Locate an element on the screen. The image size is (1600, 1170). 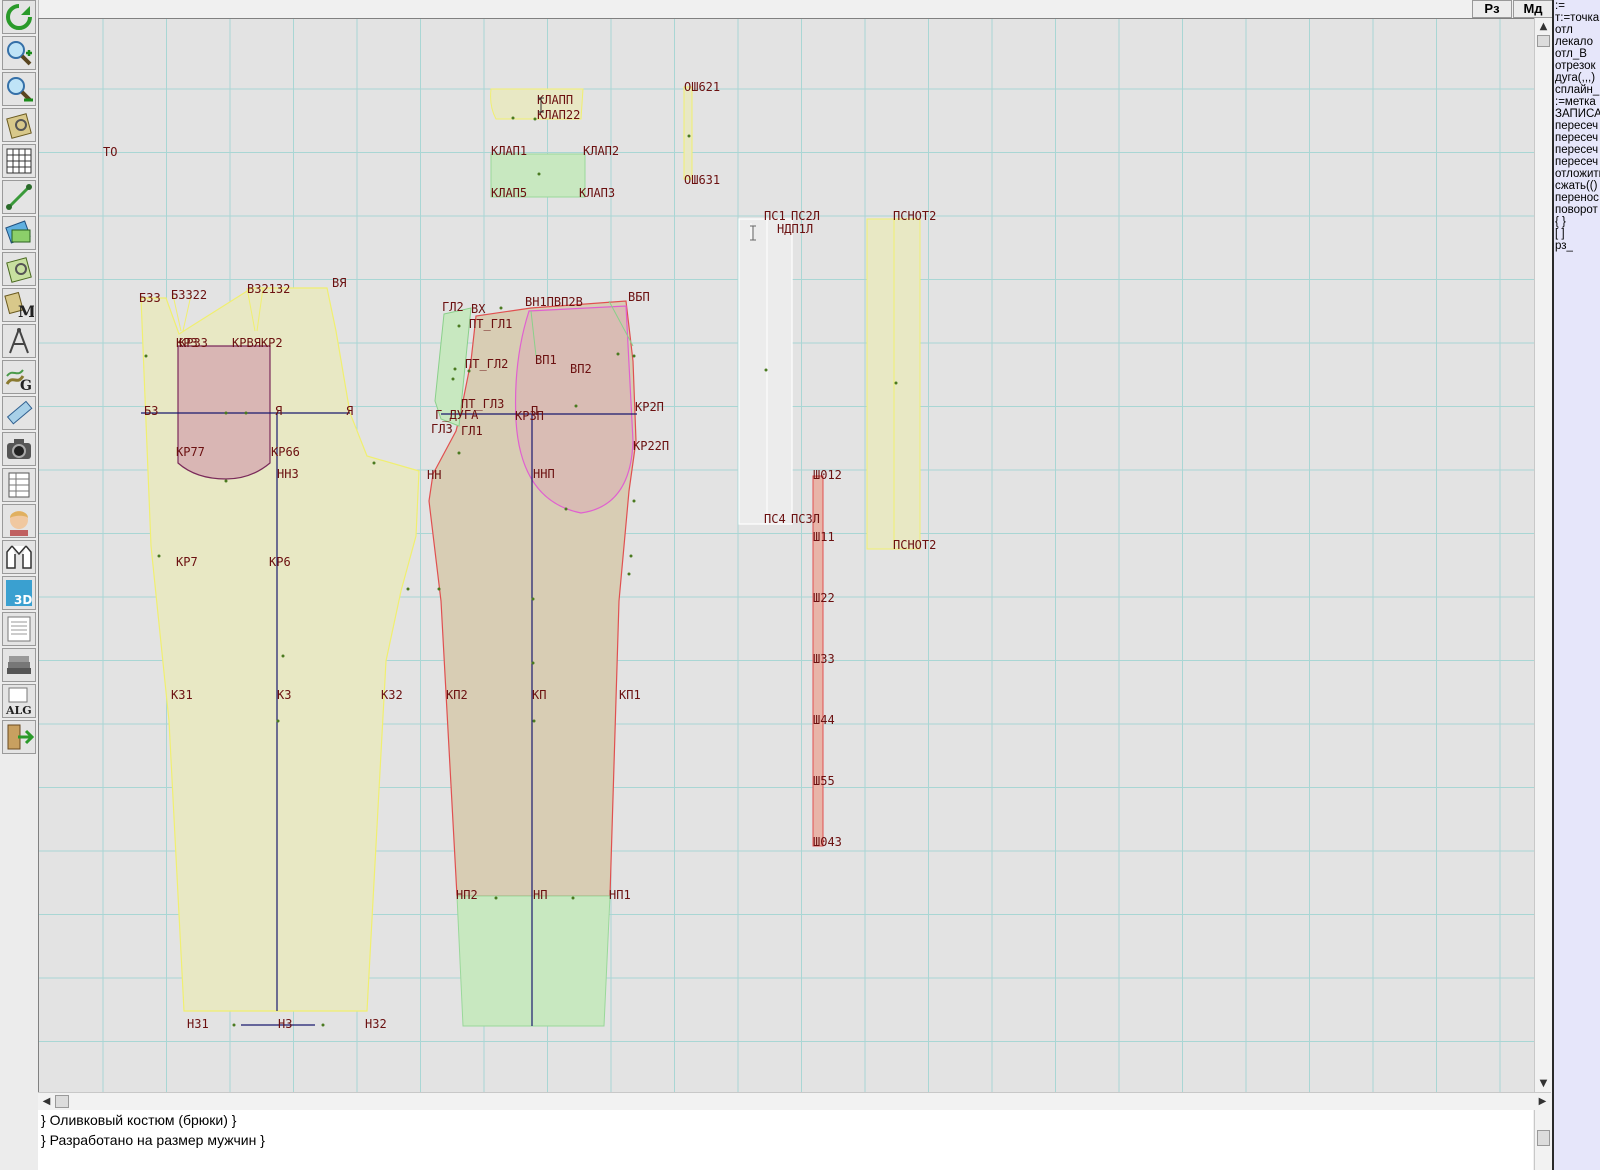
svg-text: КР33 is located at coordinates (193, 343).